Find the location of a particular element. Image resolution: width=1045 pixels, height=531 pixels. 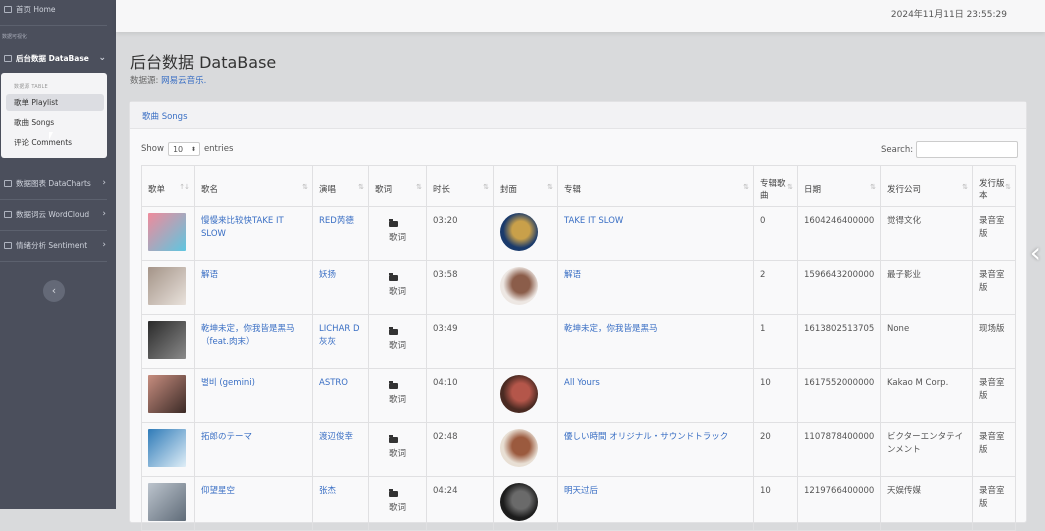

column-header: 歌单 ↑↓ is located at coordinates (168, 186).